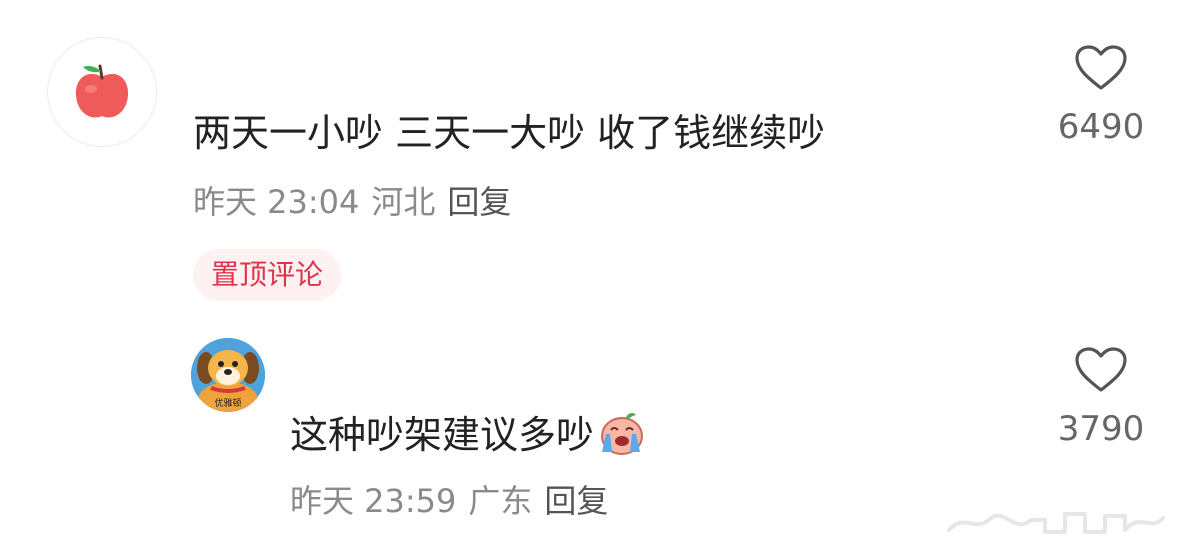  What do you see at coordinates (373, 501) in the screenshot?
I see `comment-time: 昨天 23:59` at bounding box center [373, 501].